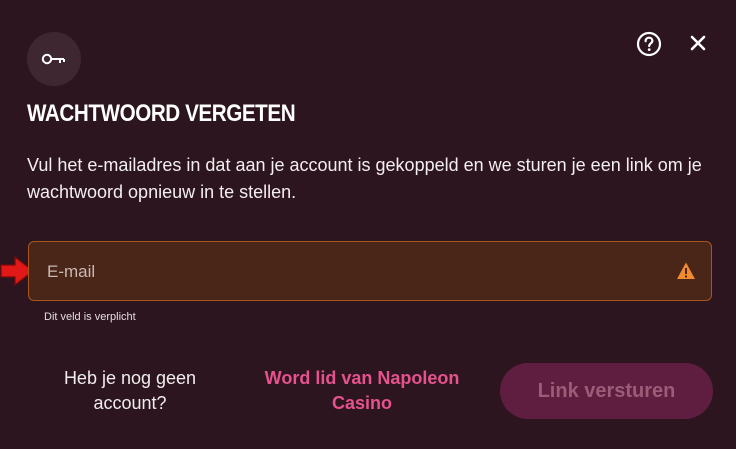 The image size is (736, 449). I want to click on email-input, so click(347, 272).